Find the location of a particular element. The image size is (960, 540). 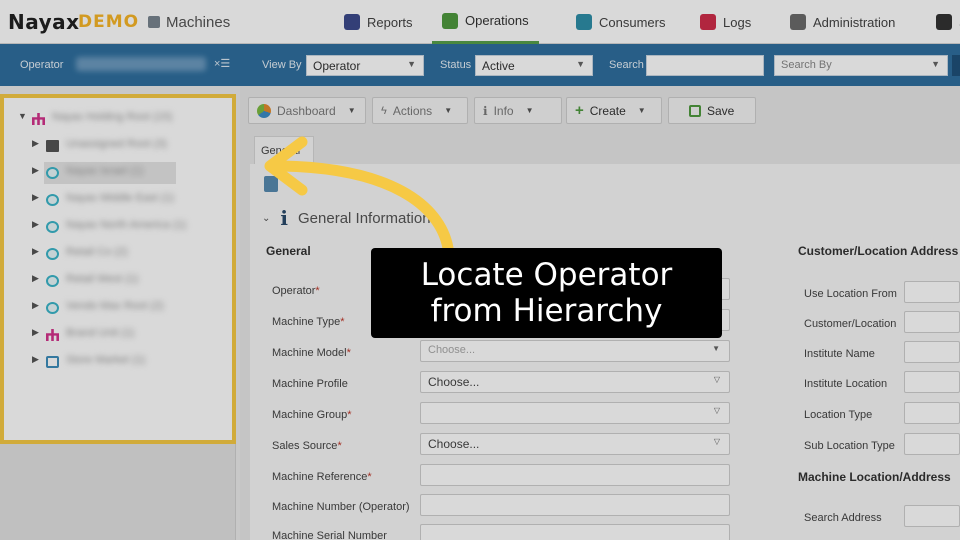

nayax-logo: Nayax is located at coordinates (44, 22).